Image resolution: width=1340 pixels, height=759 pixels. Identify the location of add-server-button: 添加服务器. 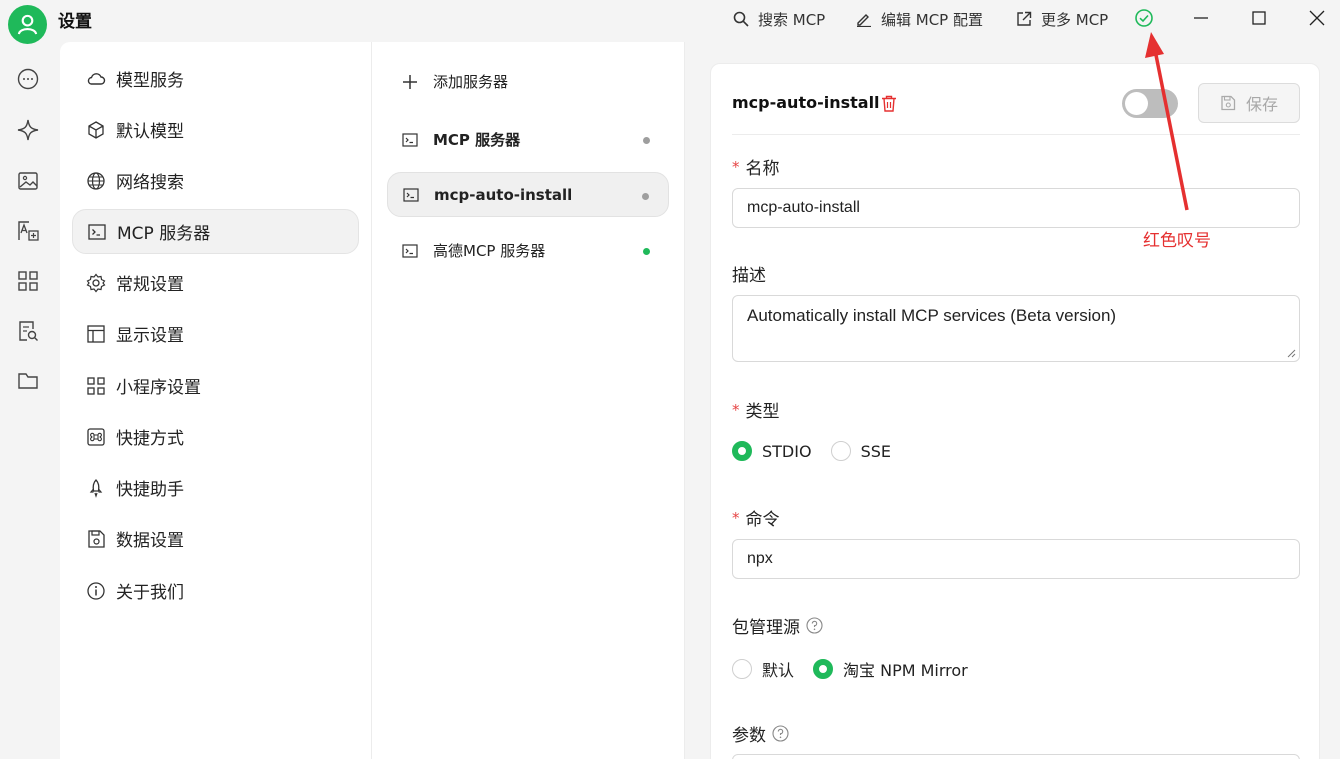
(528, 81).